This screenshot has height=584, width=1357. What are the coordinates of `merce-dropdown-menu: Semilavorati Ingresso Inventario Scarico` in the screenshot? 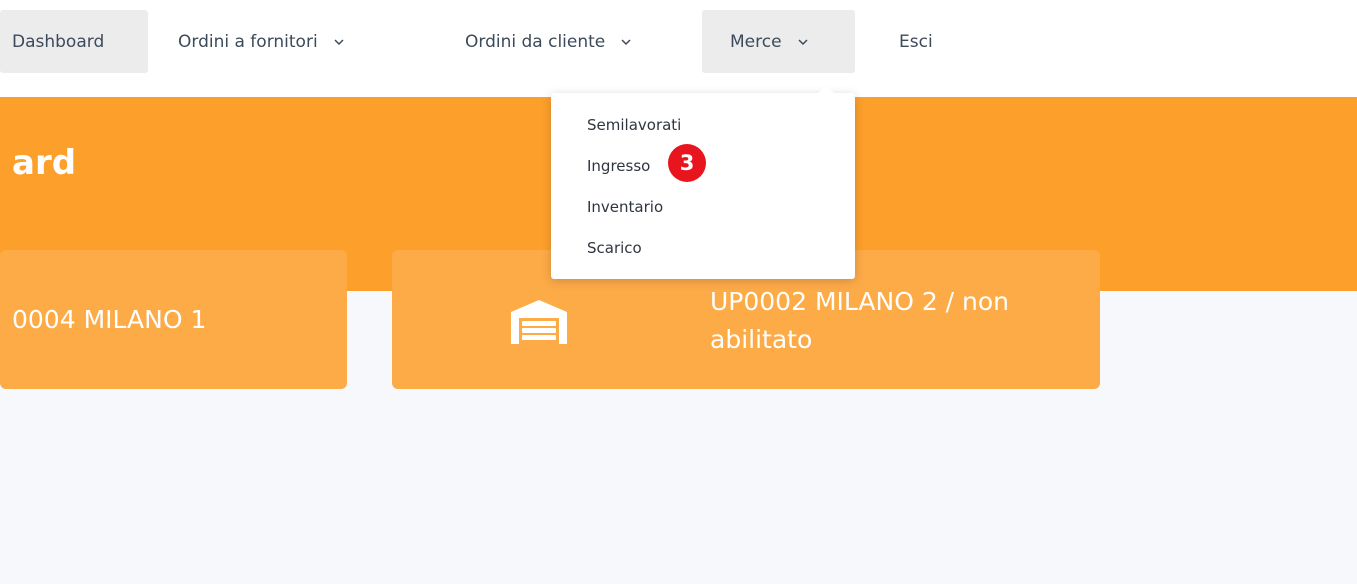 It's located at (703, 186).